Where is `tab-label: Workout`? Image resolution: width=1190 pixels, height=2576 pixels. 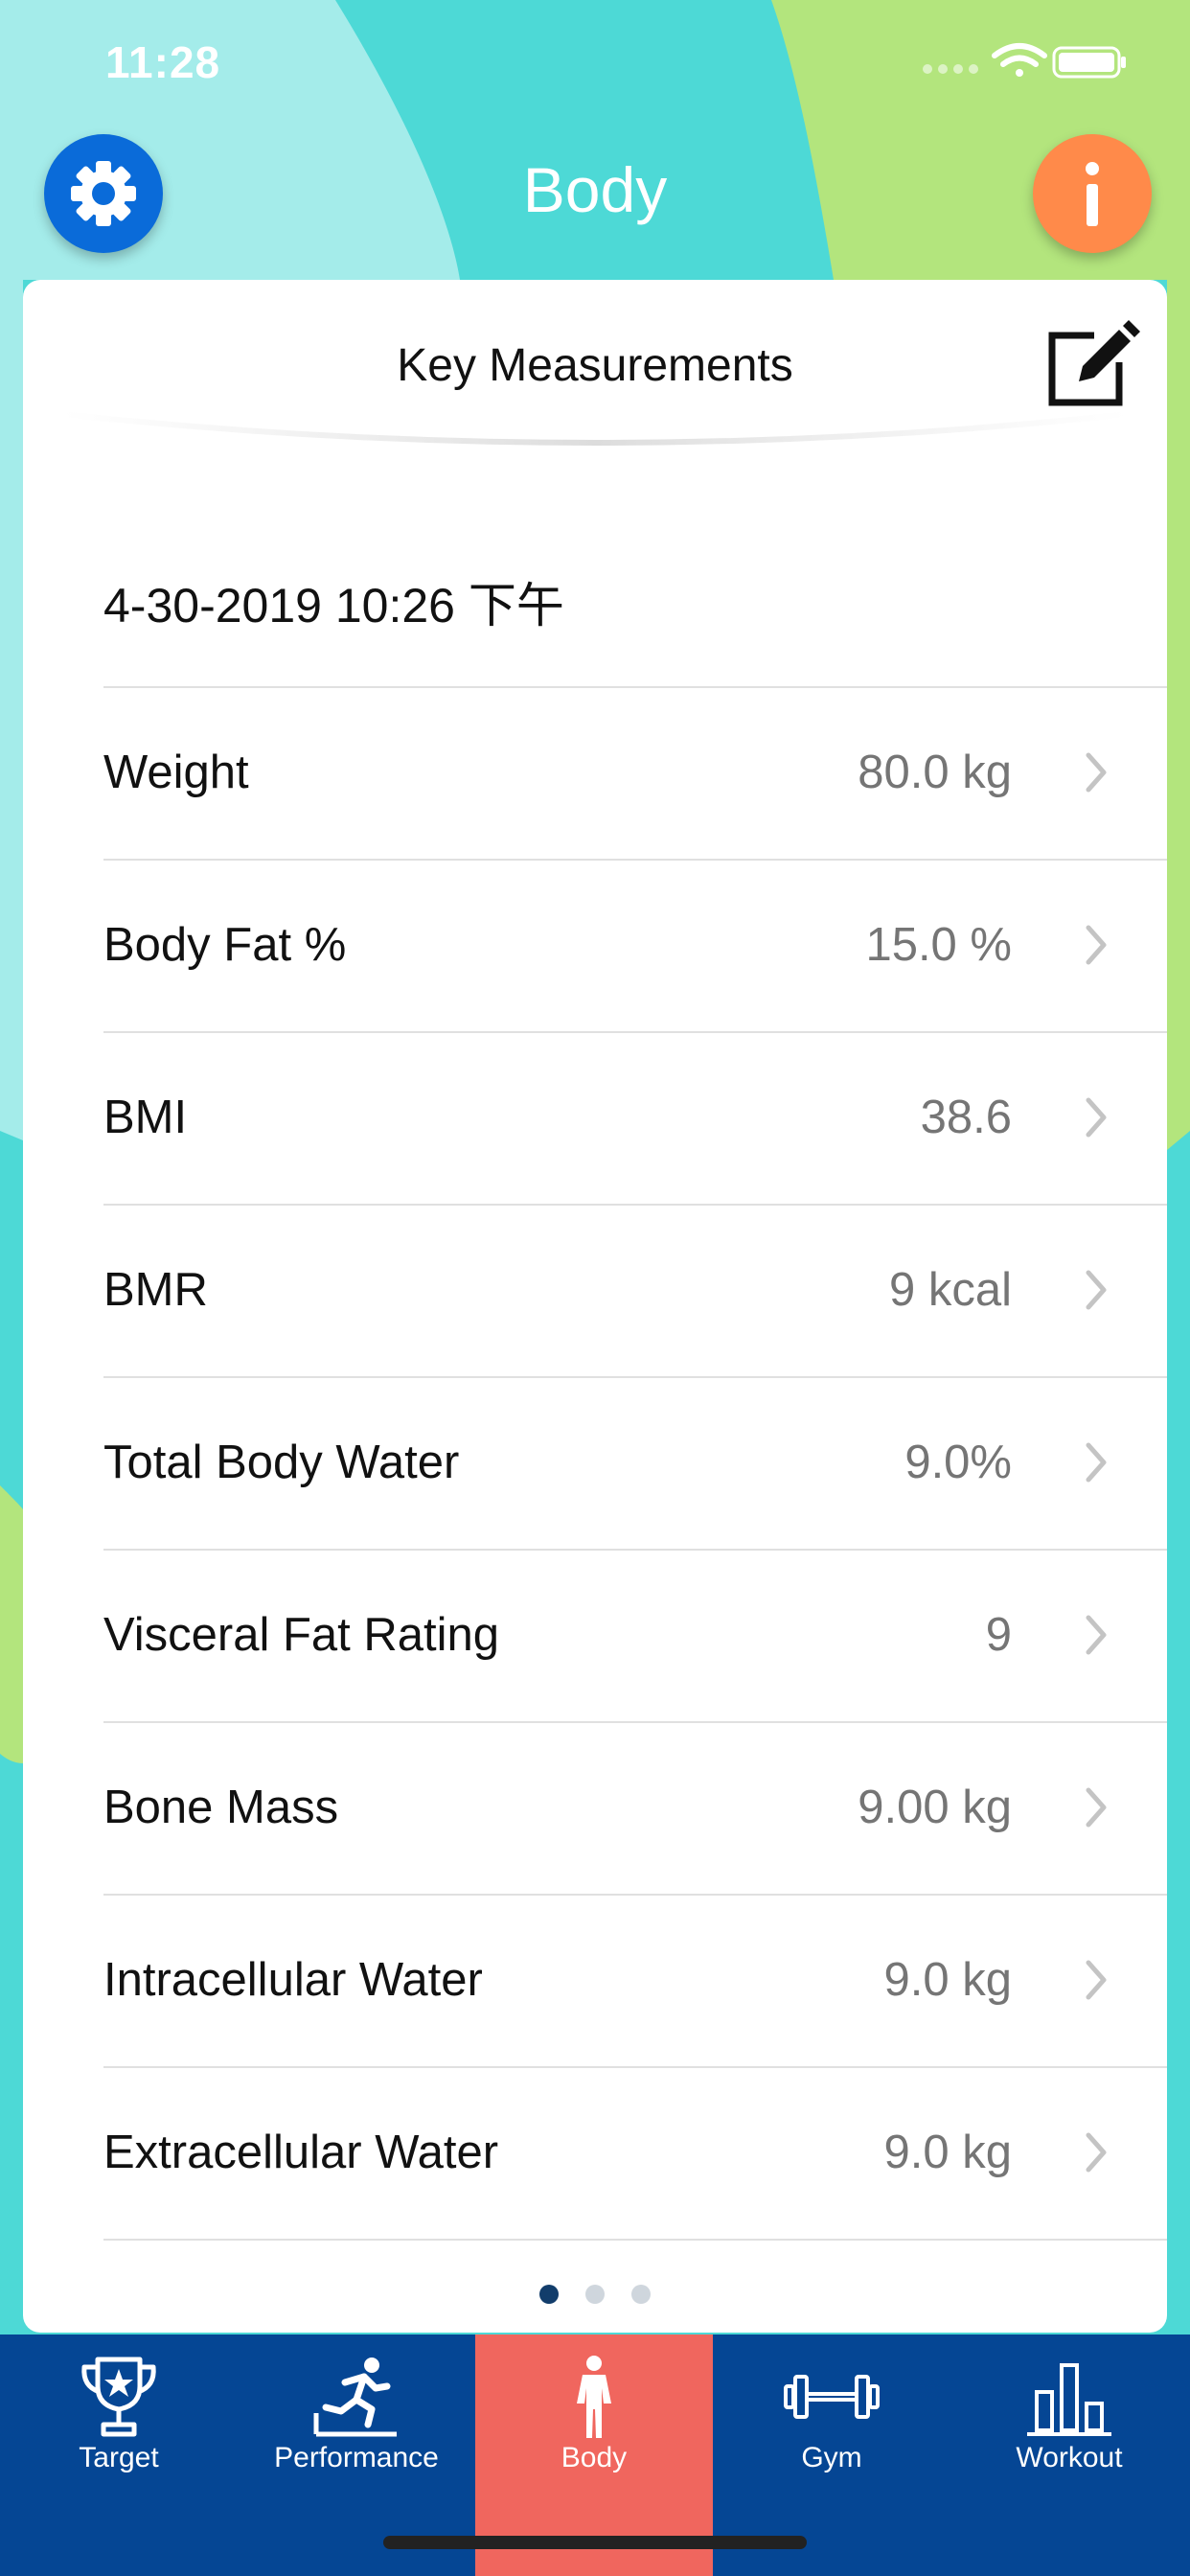
tab-label: Workout is located at coordinates (1070, 2457).